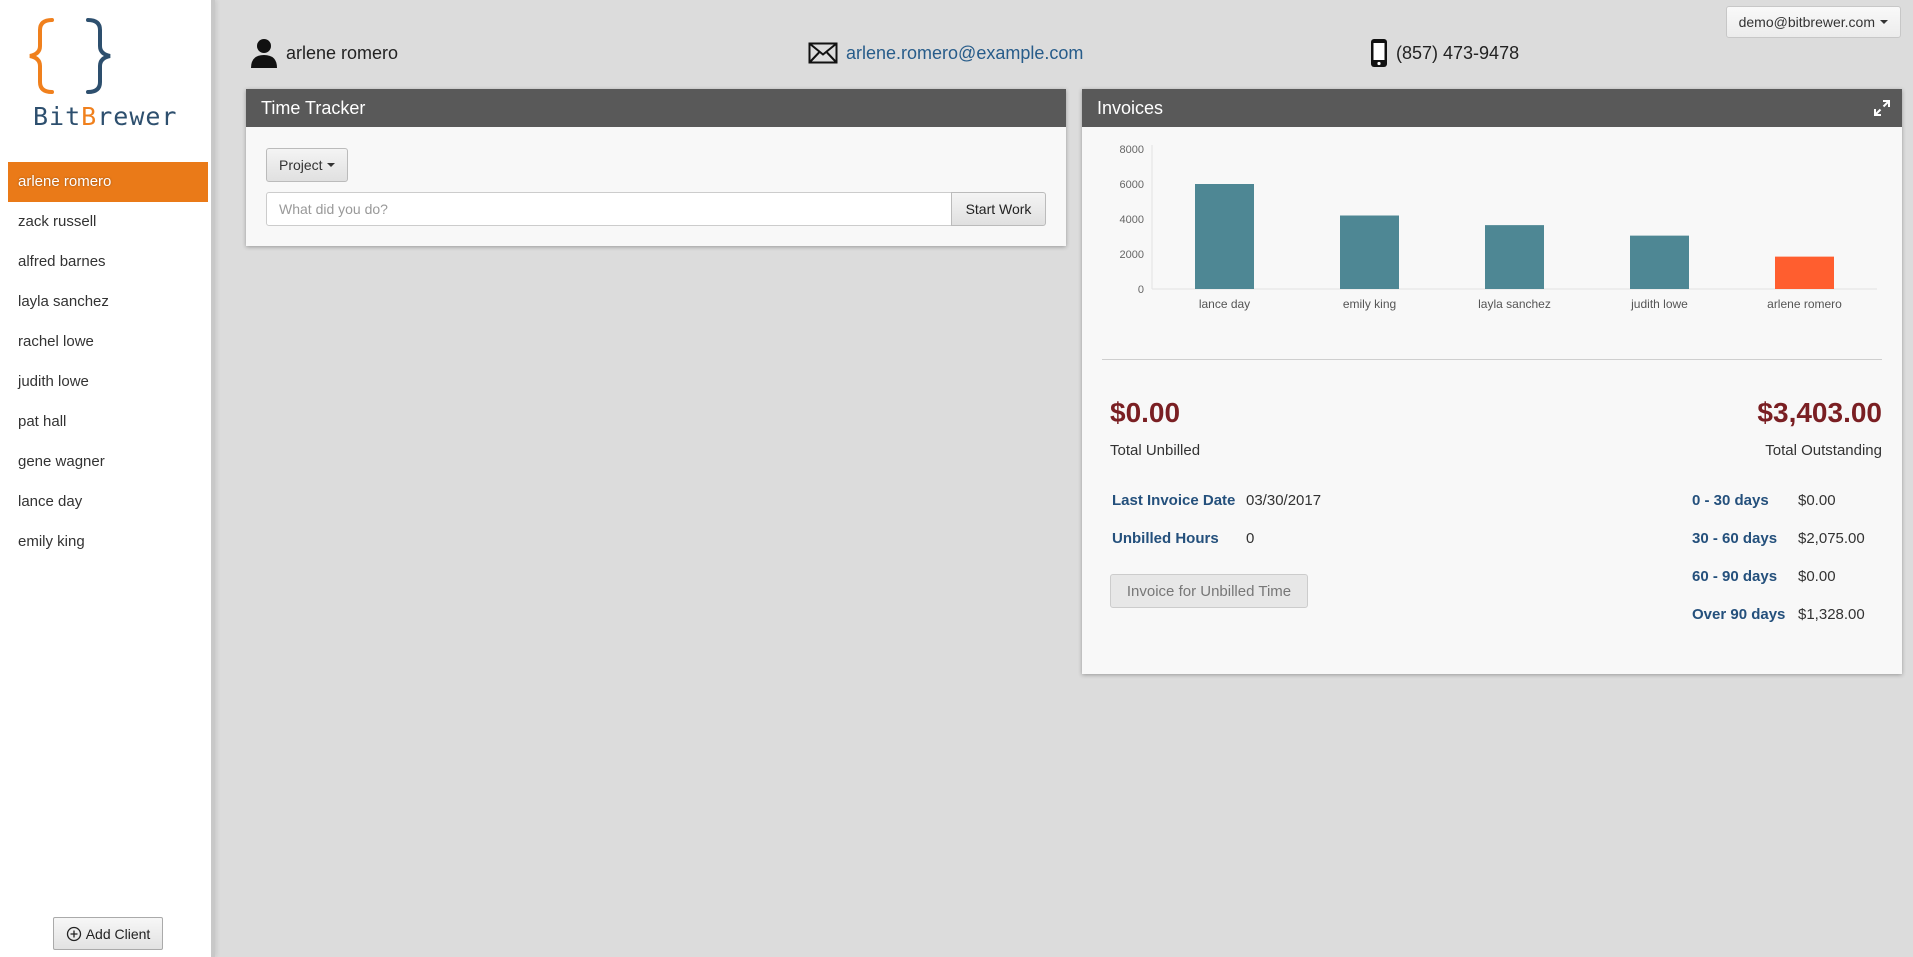  I want to click on aging-row: Over 90 days $1,328.00, so click(1792, 625).